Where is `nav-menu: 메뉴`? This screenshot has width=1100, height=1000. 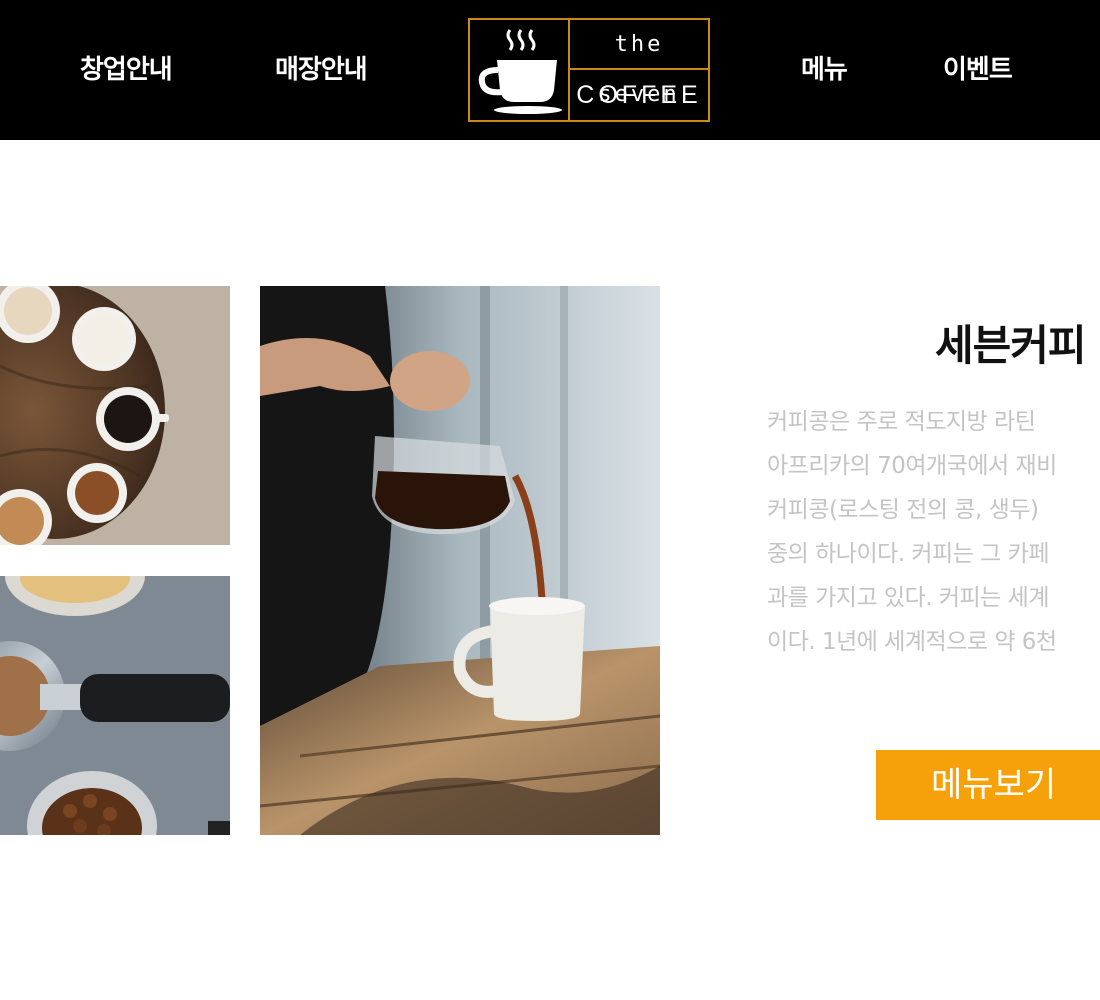
nav-menu: 메뉴 is located at coordinates (824, 70).